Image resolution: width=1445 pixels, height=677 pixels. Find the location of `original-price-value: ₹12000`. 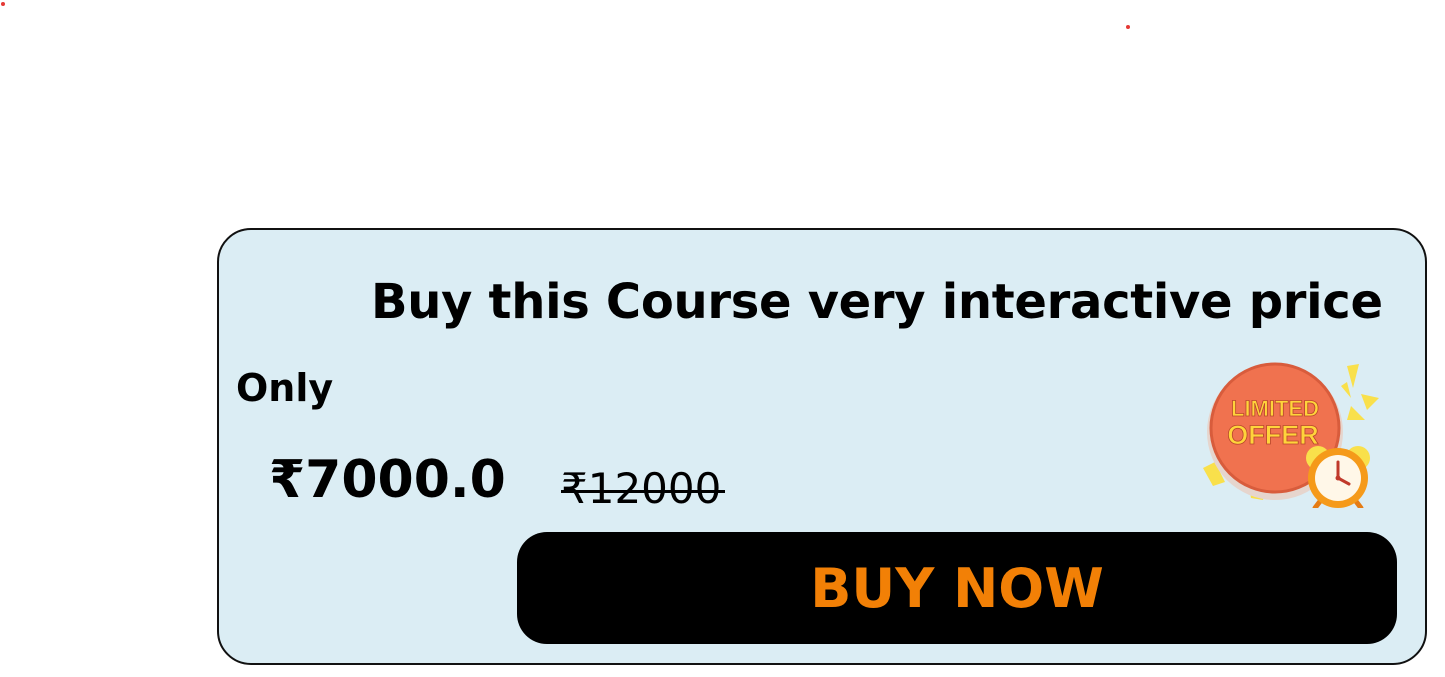

original-price-value: ₹12000 is located at coordinates (641, 488).